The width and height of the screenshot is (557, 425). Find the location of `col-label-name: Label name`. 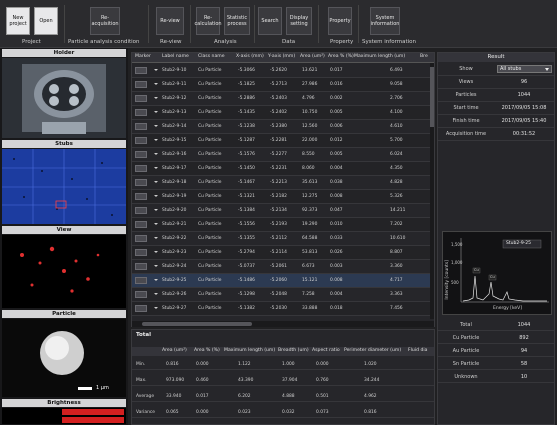

col-label-name: Label name is located at coordinates (175, 56).